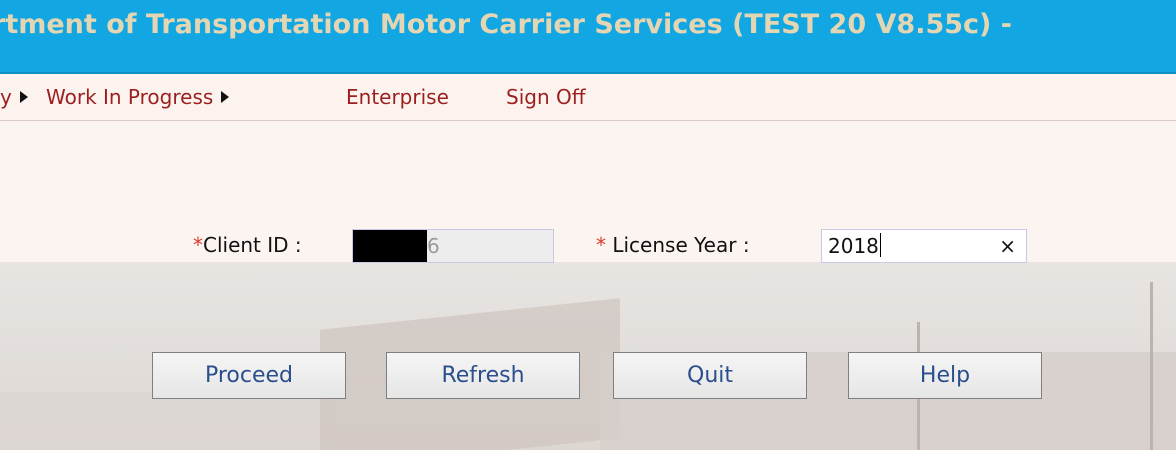  Describe the element at coordinates (483, 375) in the screenshot. I see `refresh-button: Refresh` at that location.